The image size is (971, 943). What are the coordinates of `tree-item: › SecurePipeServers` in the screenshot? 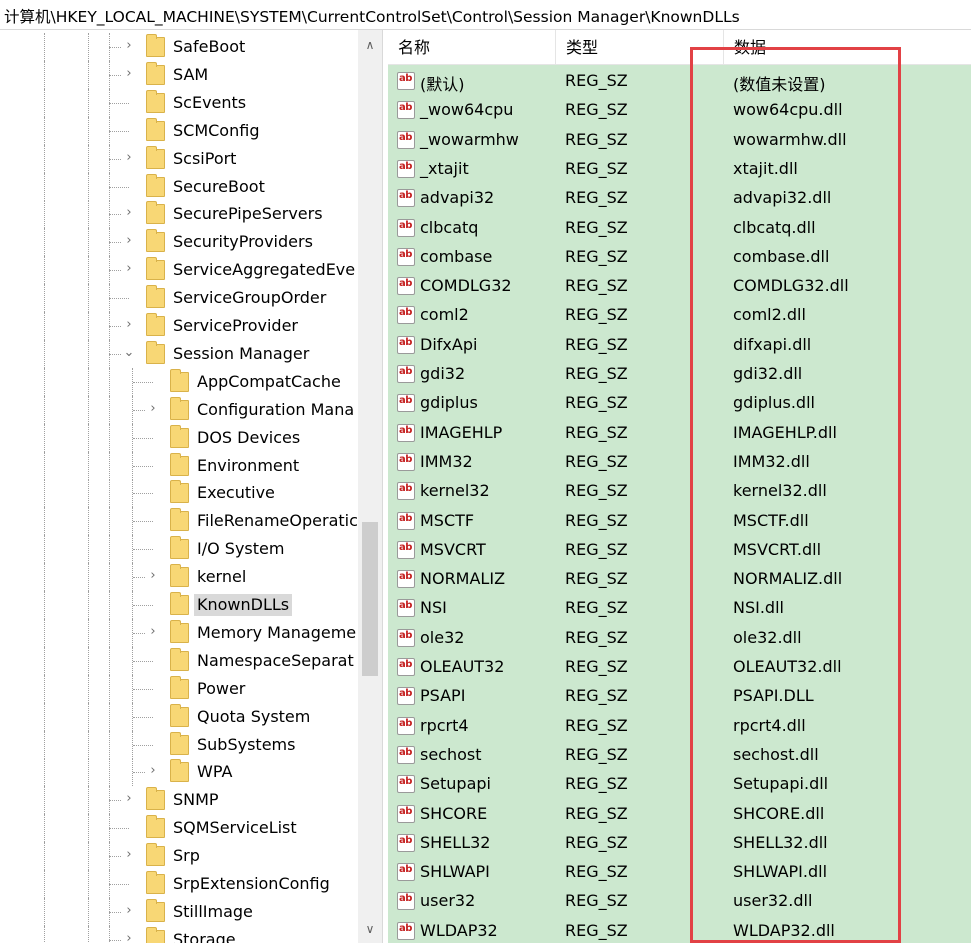 It's located at (179, 214).